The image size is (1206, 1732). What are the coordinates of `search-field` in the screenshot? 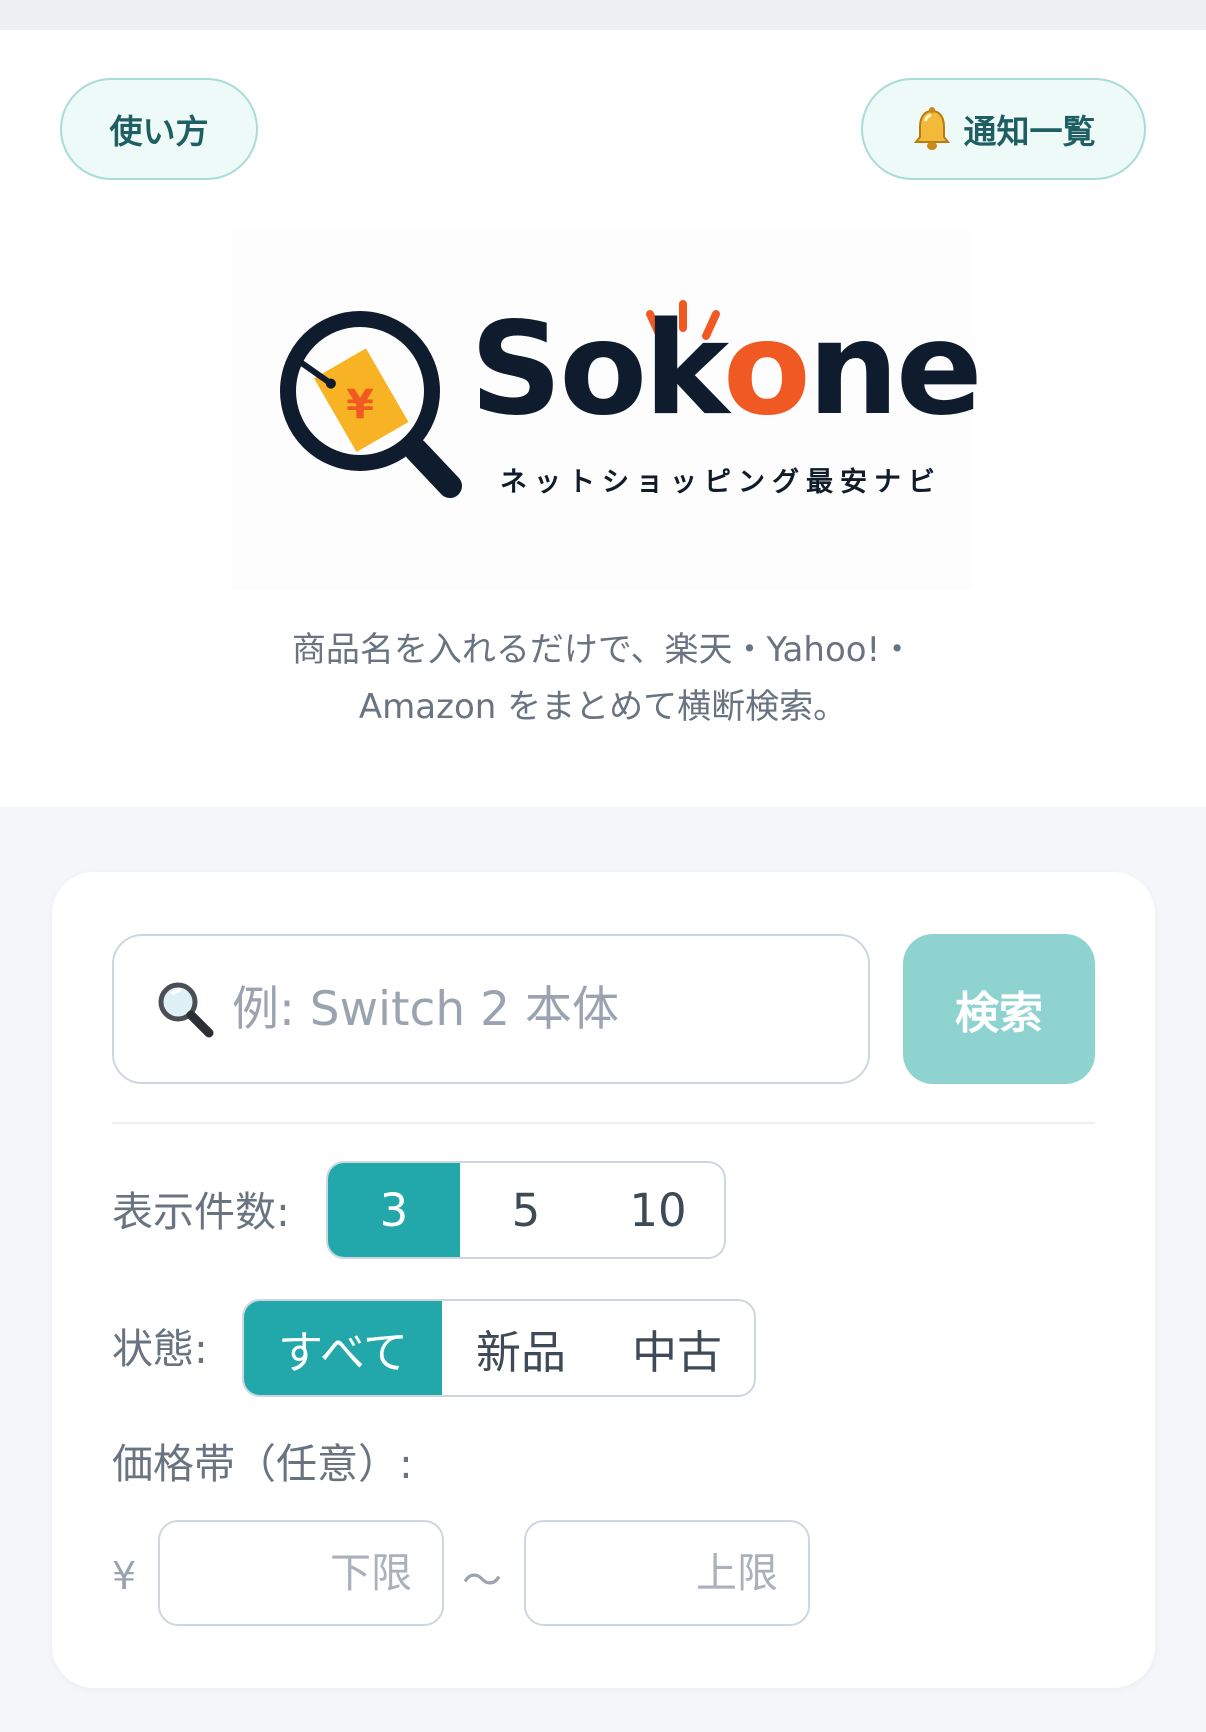 It's located at (491, 1009).